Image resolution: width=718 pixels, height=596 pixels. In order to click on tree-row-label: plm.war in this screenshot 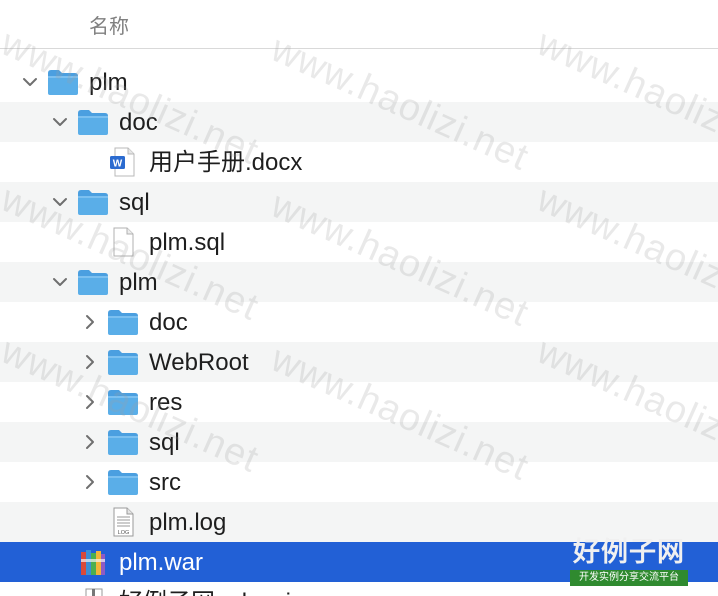, I will do `click(161, 562)`.